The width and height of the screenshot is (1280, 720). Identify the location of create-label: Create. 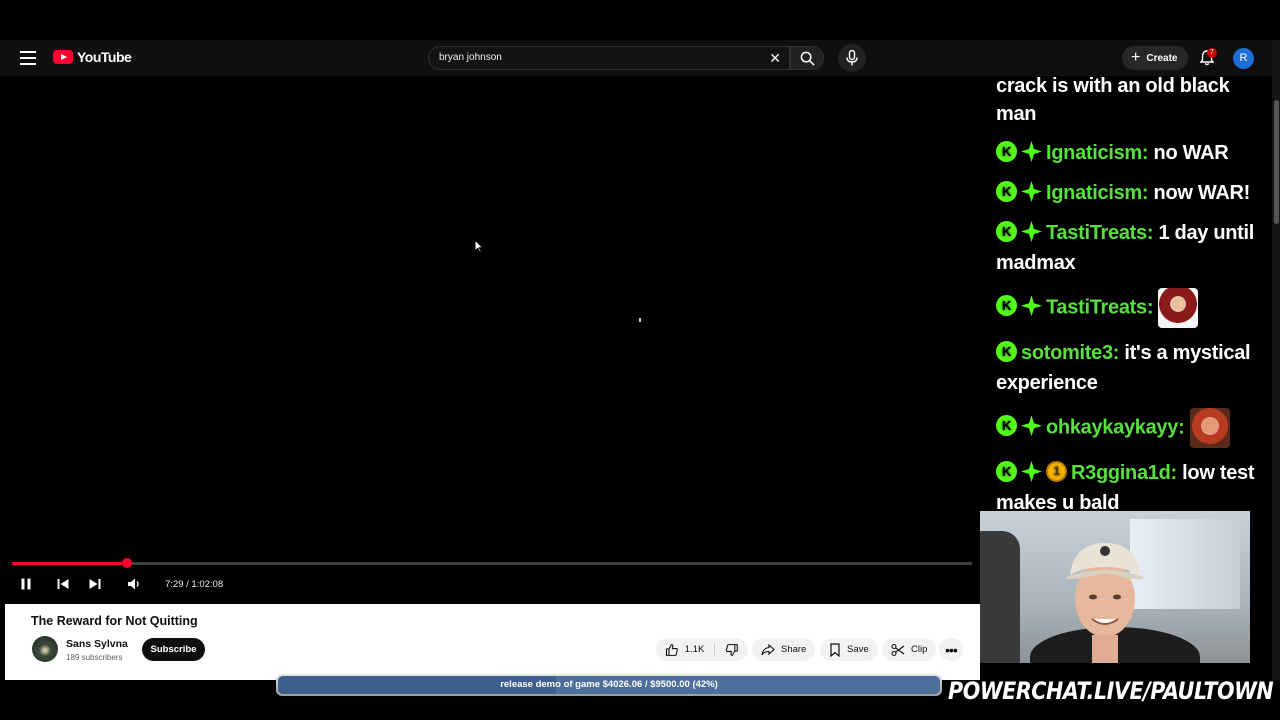
(1162, 58).